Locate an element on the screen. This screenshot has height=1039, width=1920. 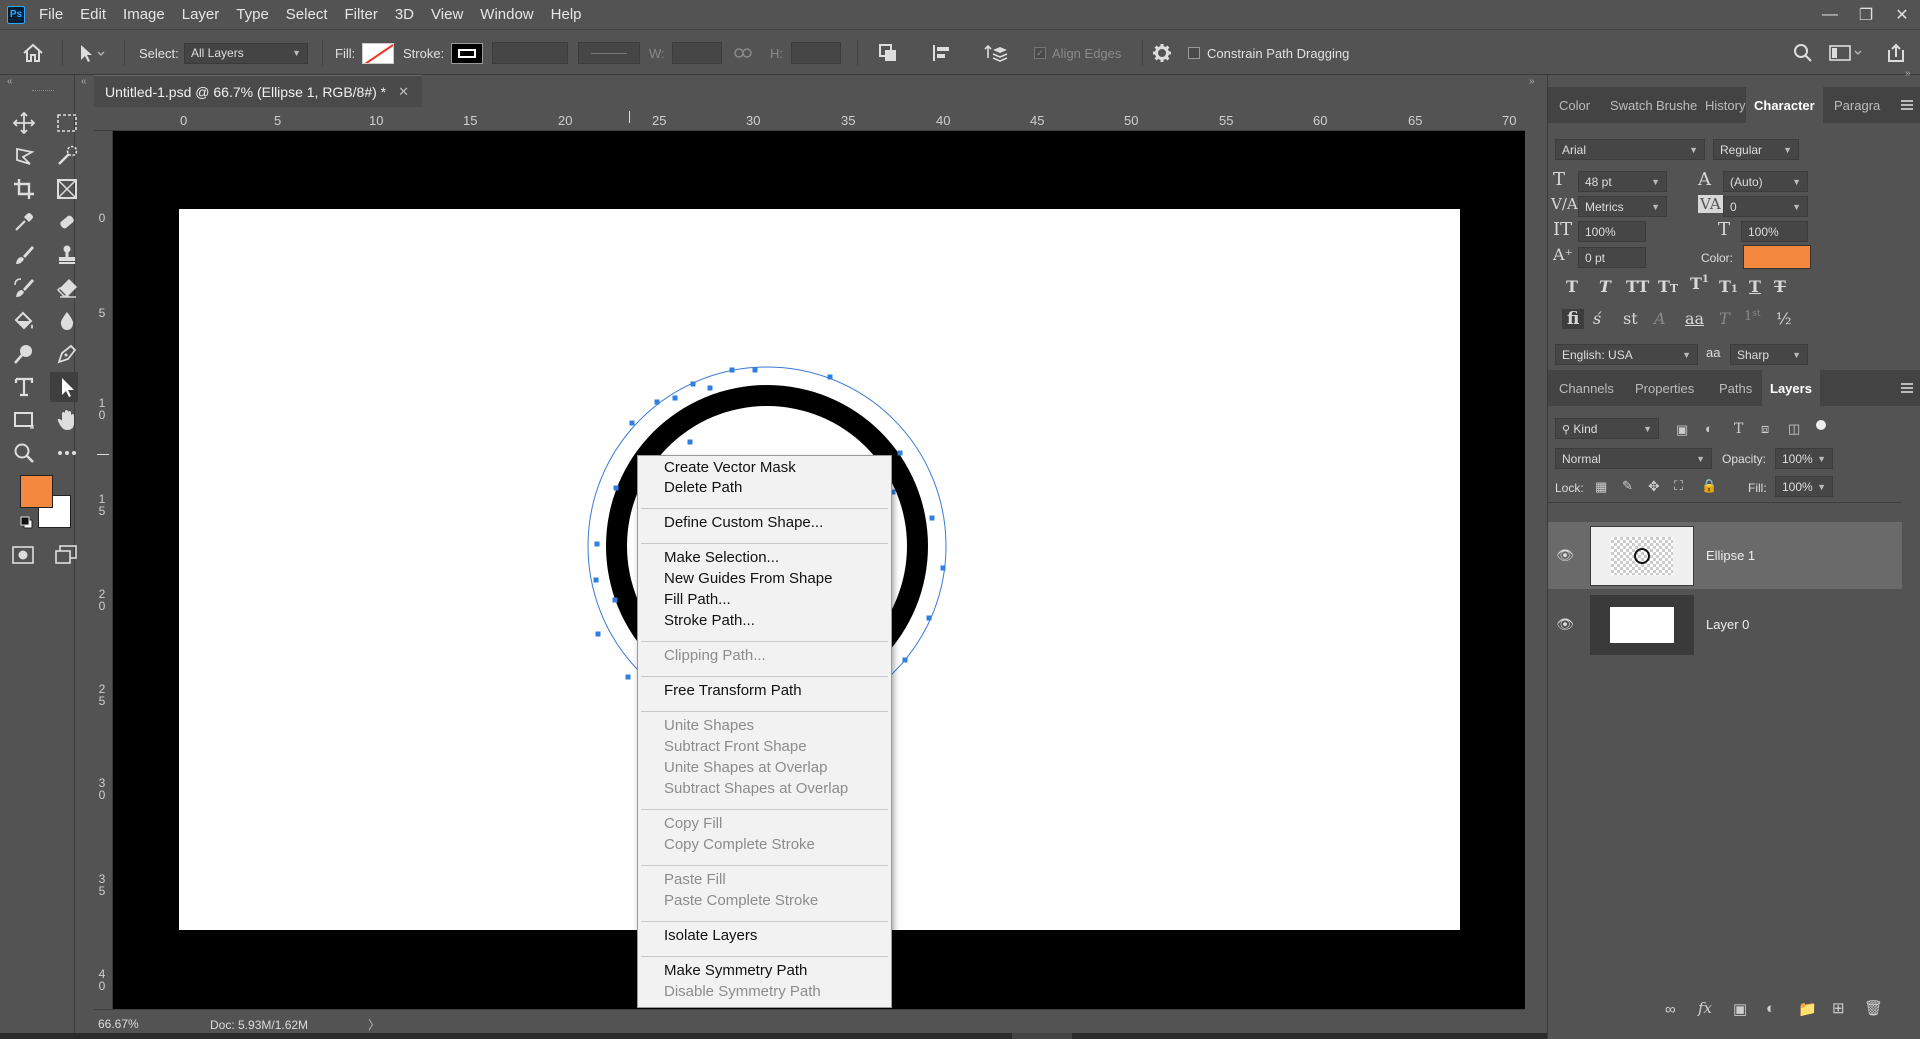
language-dropdown: English: USA ▼ is located at coordinates (1626, 354).